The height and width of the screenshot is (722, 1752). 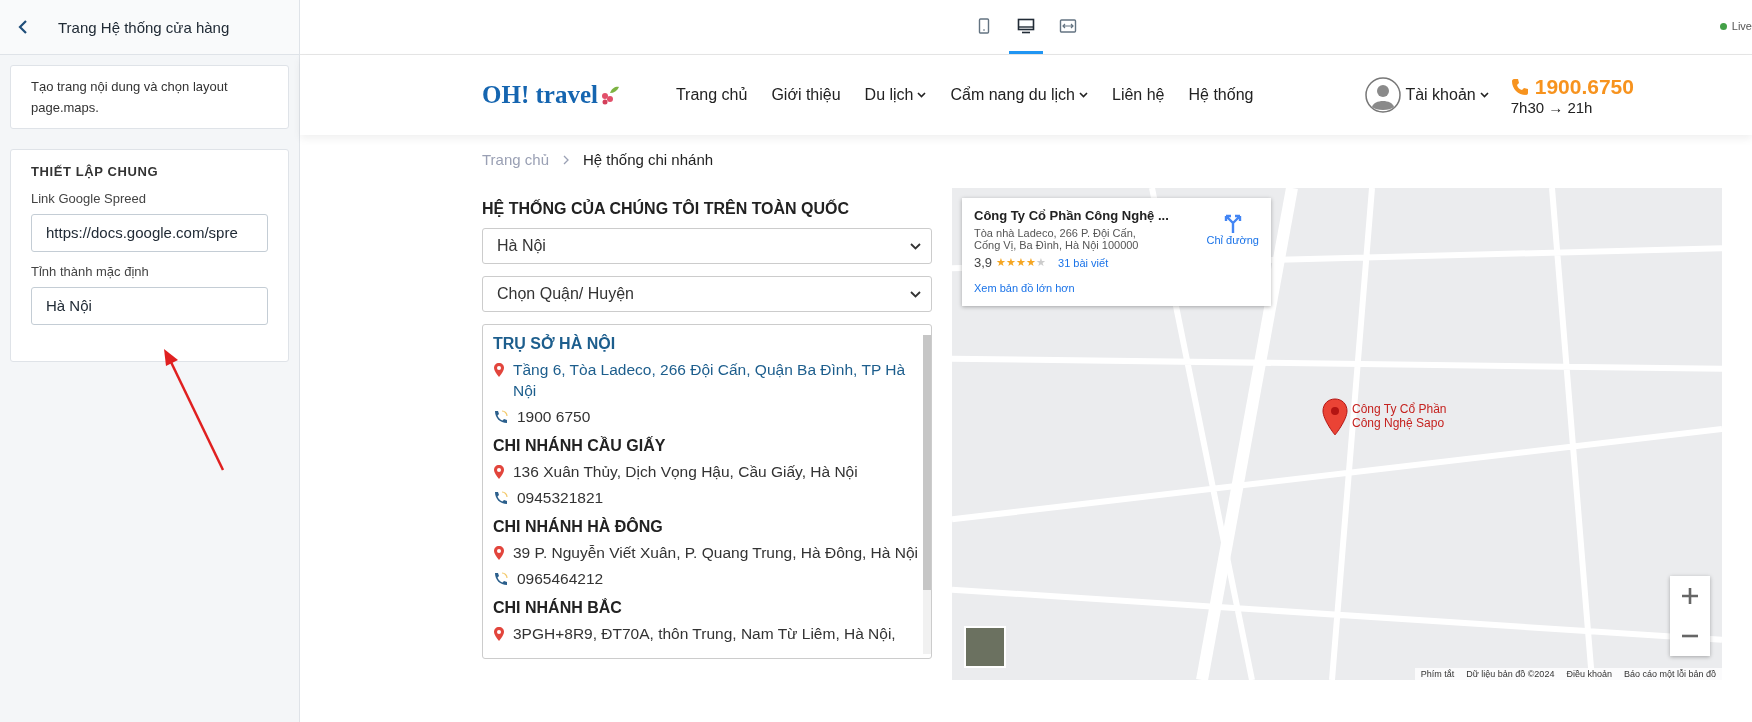 What do you see at coordinates (1669, 674) in the screenshot?
I see `map-footer-link: Báo cáo một lỗi bản đồ` at bounding box center [1669, 674].